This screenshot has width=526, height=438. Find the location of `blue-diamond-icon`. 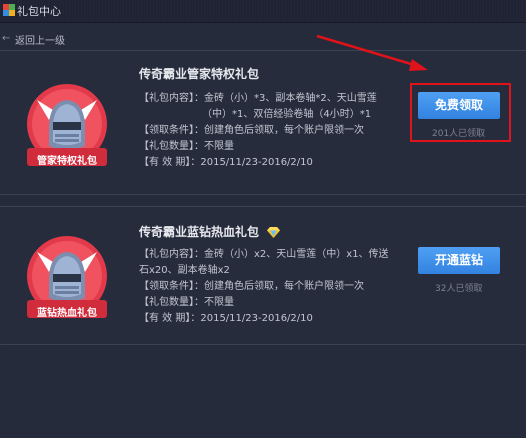

blue-diamond-icon is located at coordinates (274, 232).